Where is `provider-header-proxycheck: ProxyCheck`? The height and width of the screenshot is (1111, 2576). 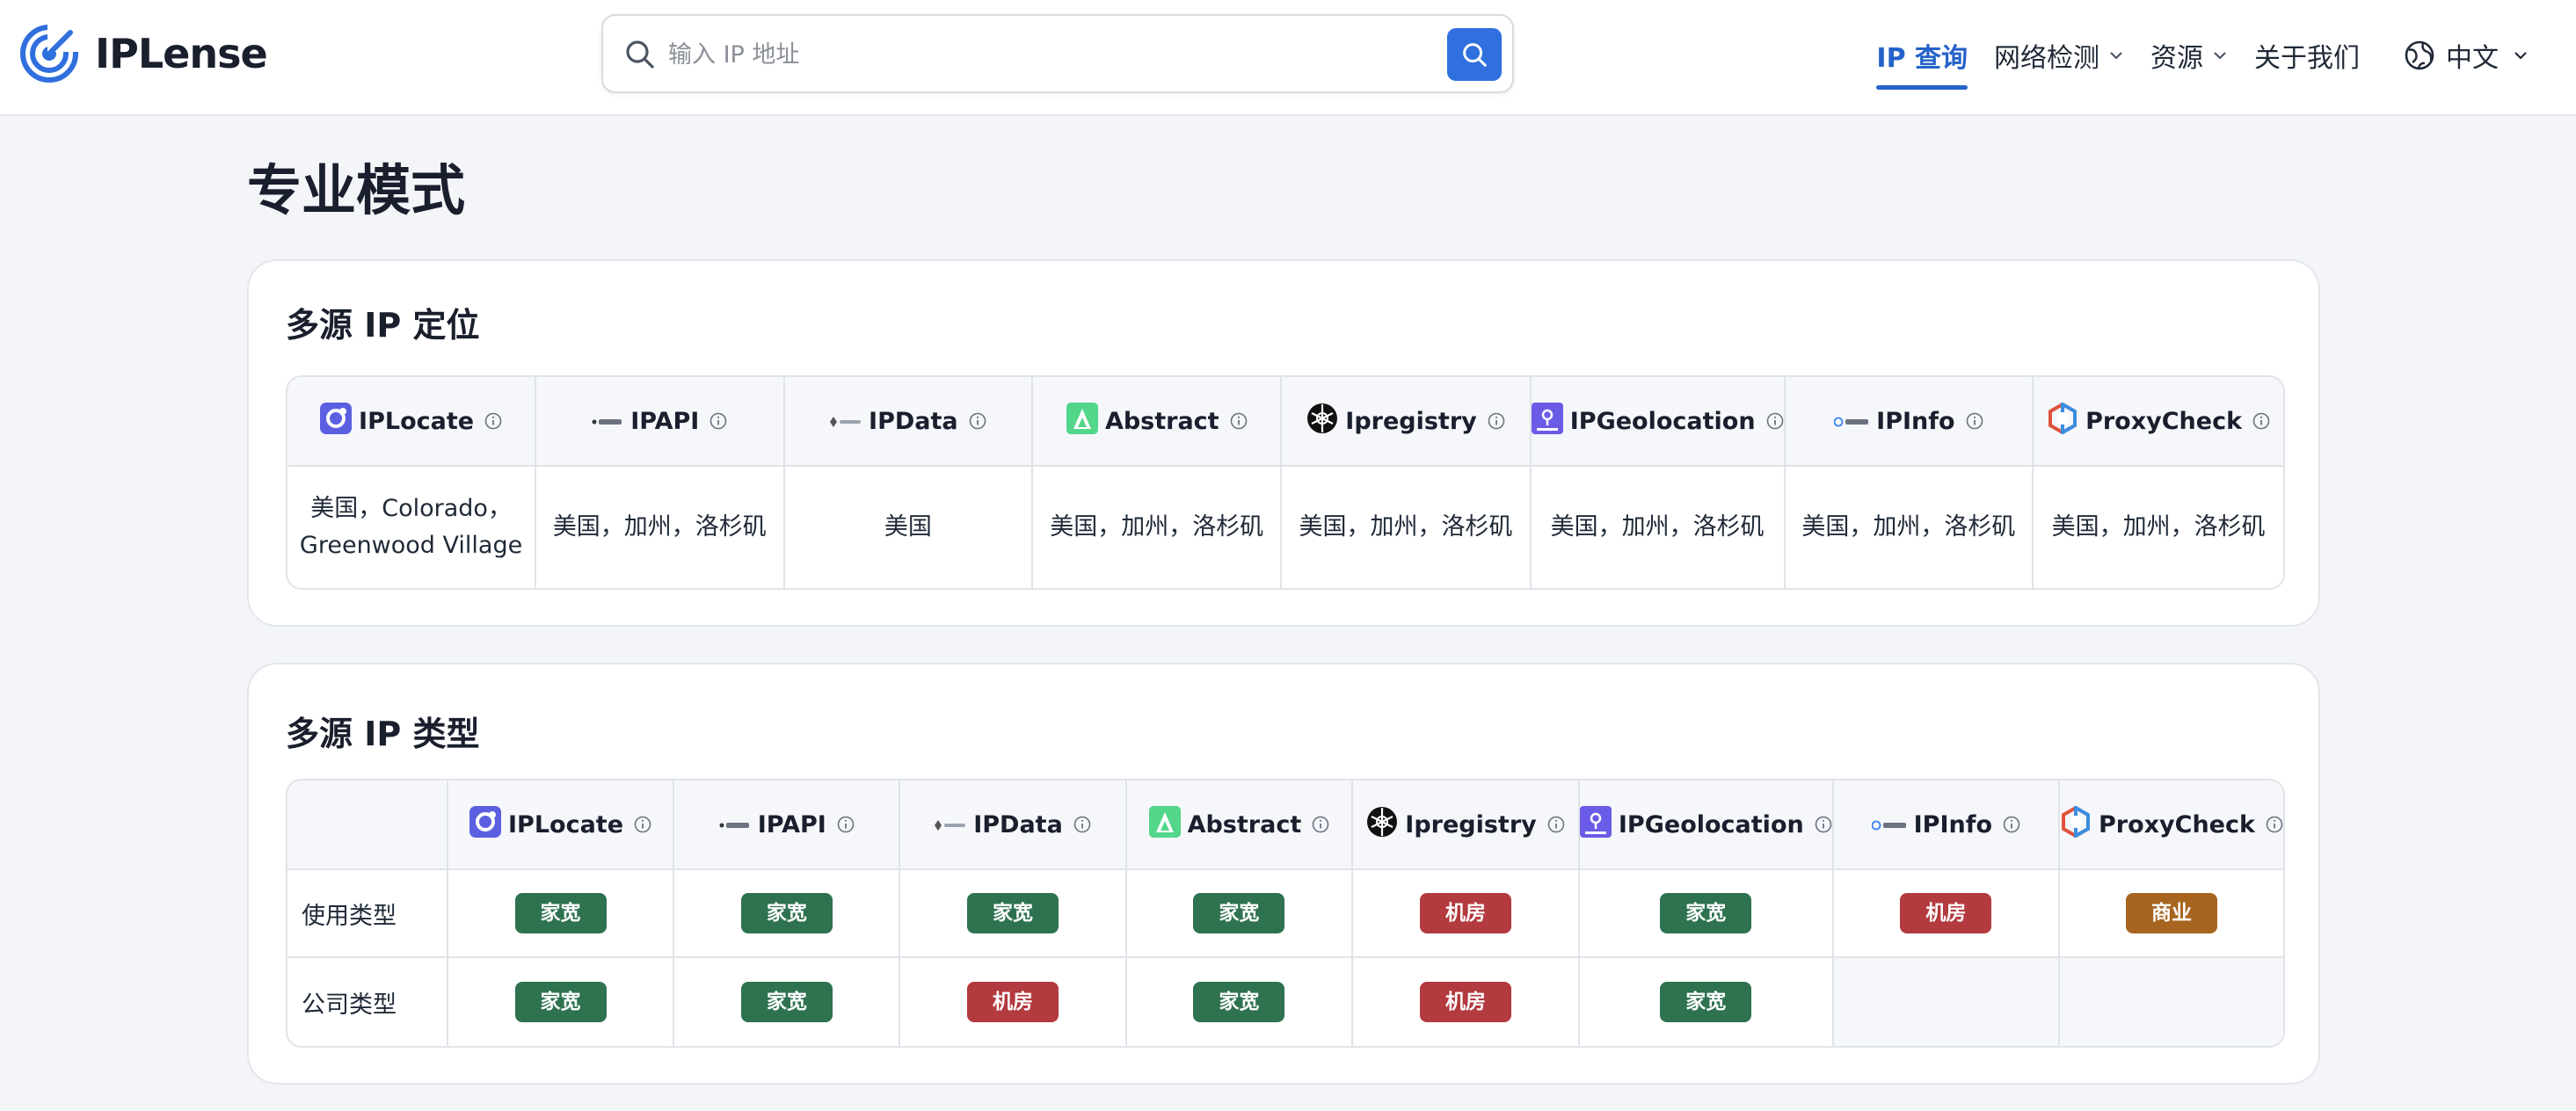
provider-header-proxycheck: ProxyCheck is located at coordinates (2158, 422).